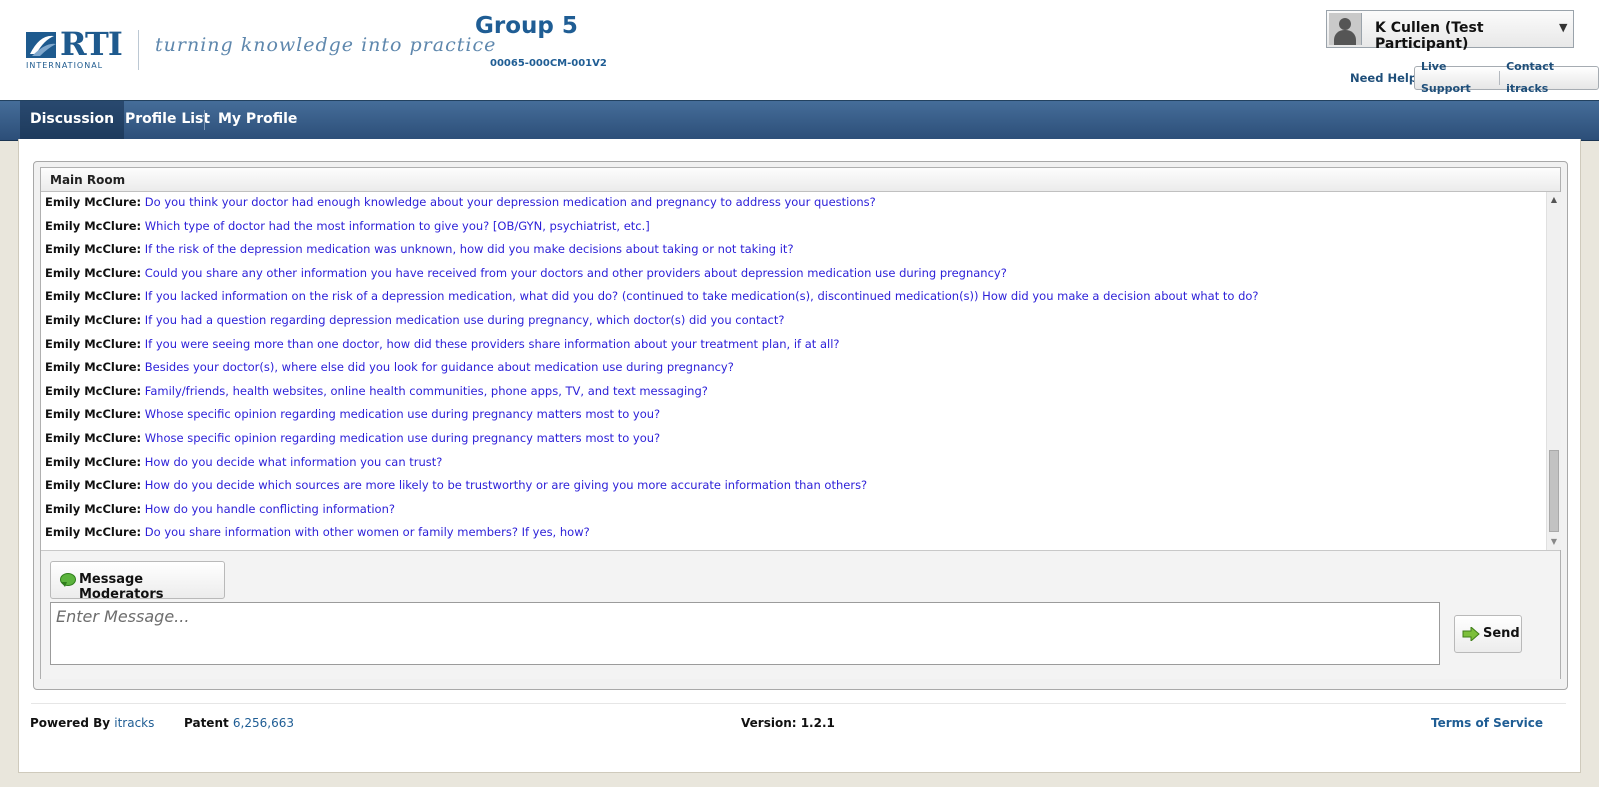 The width and height of the screenshot is (1599, 787). Describe the element at coordinates (65, 65) in the screenshot. I see `logo-subtitle: INTERNATIONAL` at that location.